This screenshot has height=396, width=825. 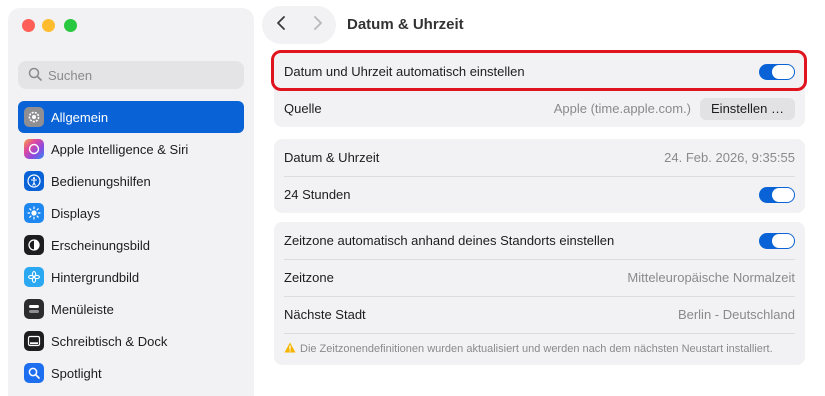 I want to click on flower-icon, so click(x=34, y=277).